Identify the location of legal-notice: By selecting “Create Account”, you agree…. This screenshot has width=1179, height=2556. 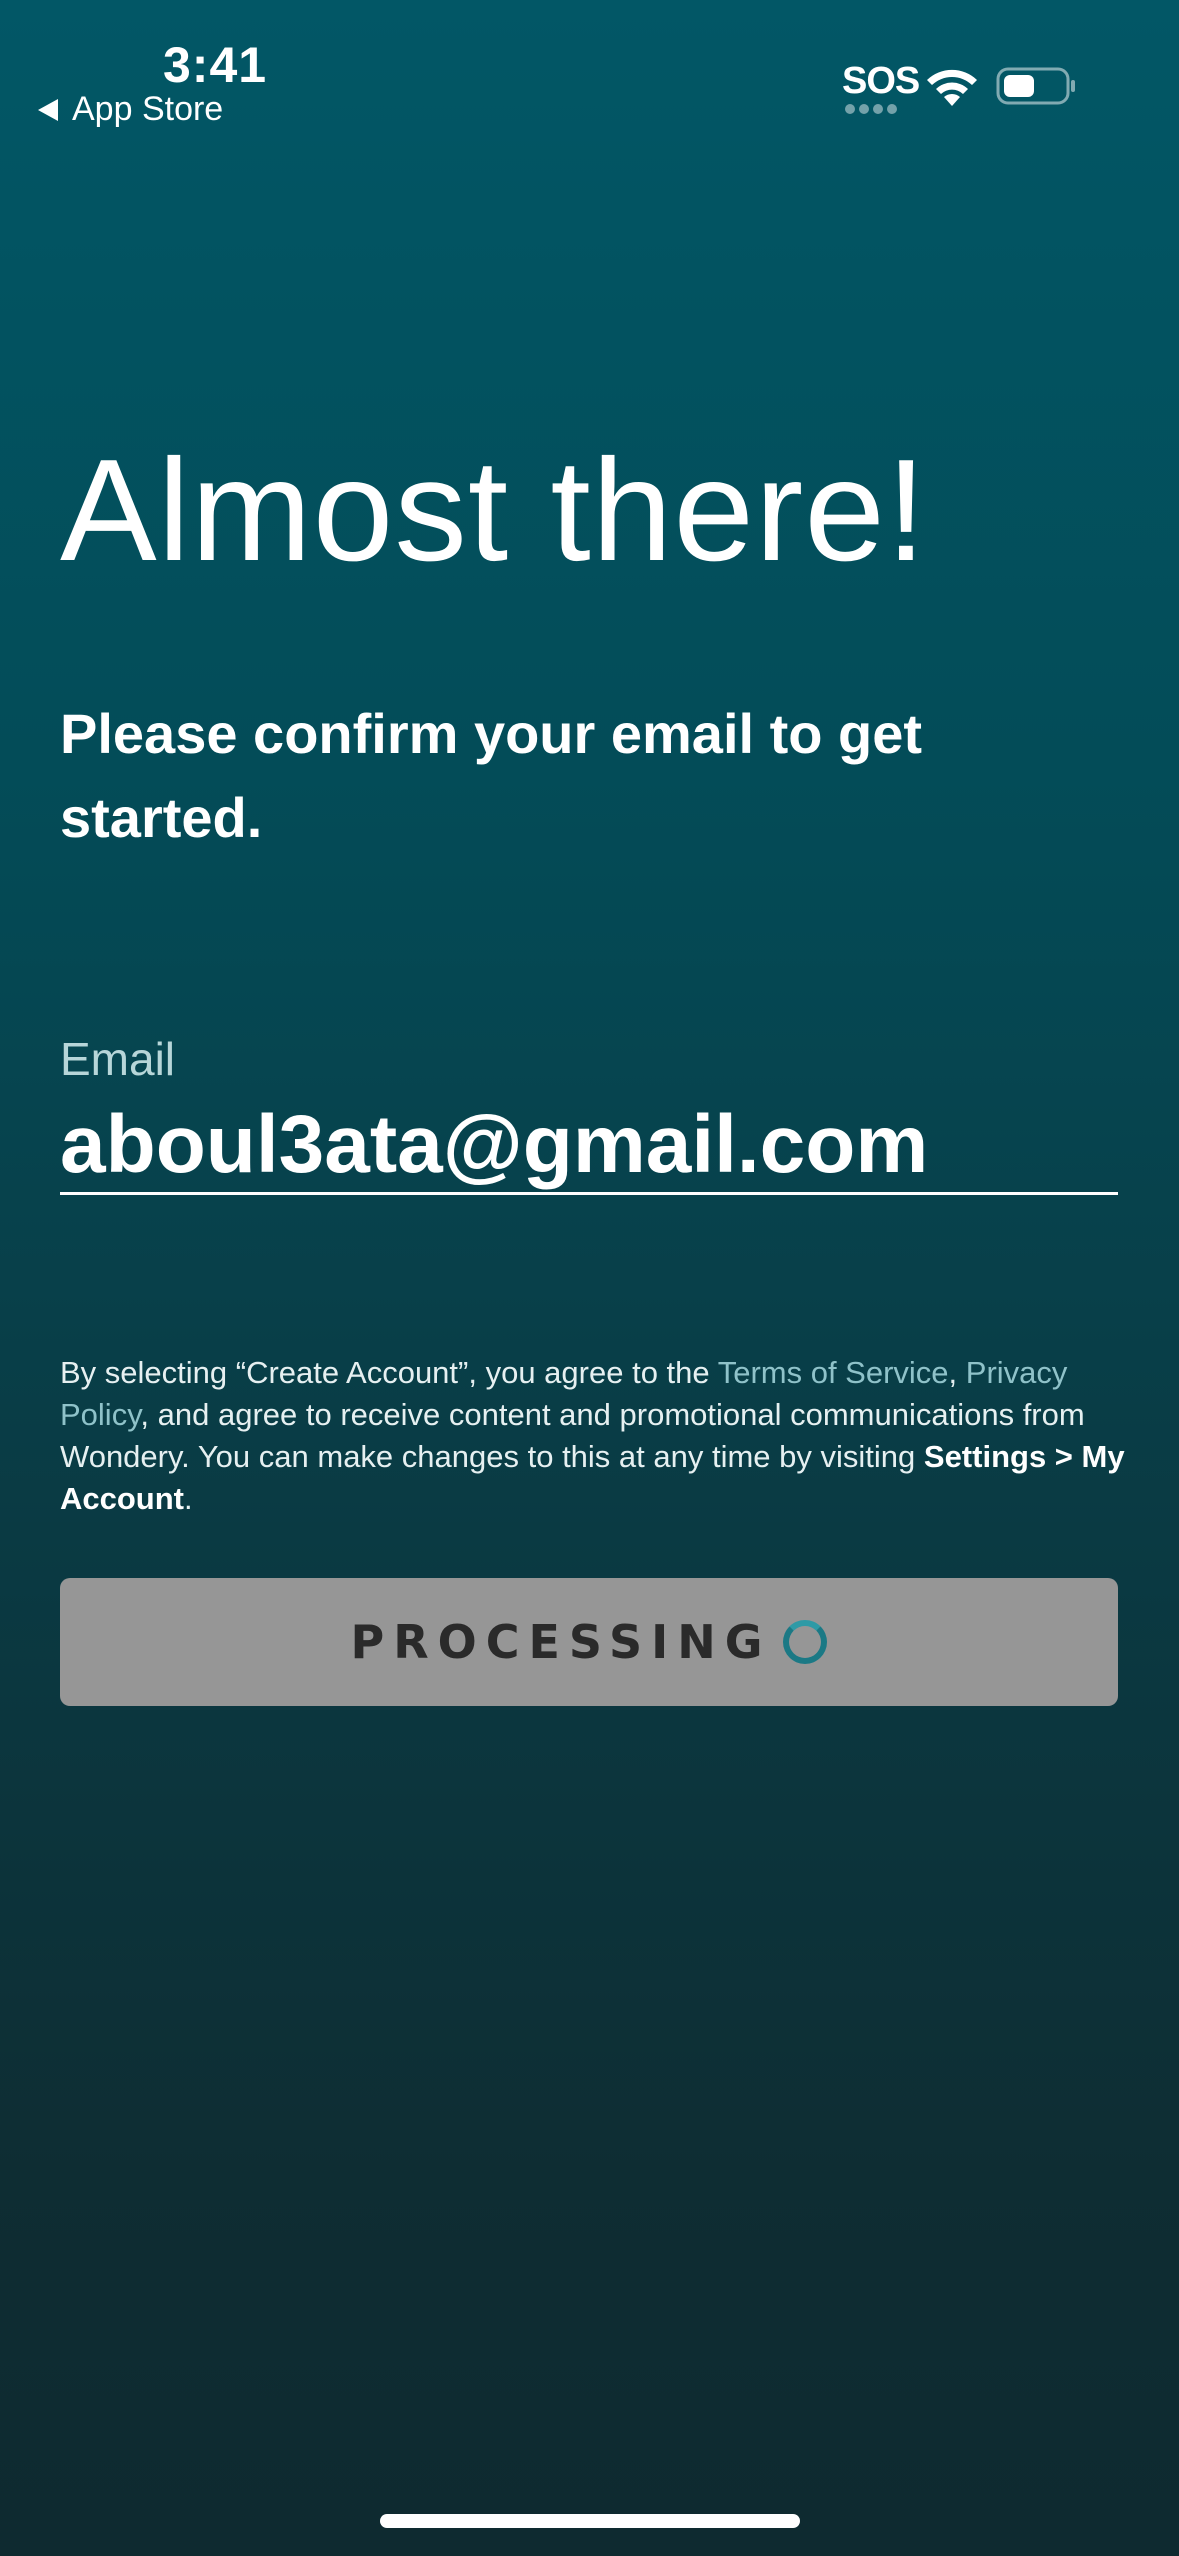
(600, 1436).